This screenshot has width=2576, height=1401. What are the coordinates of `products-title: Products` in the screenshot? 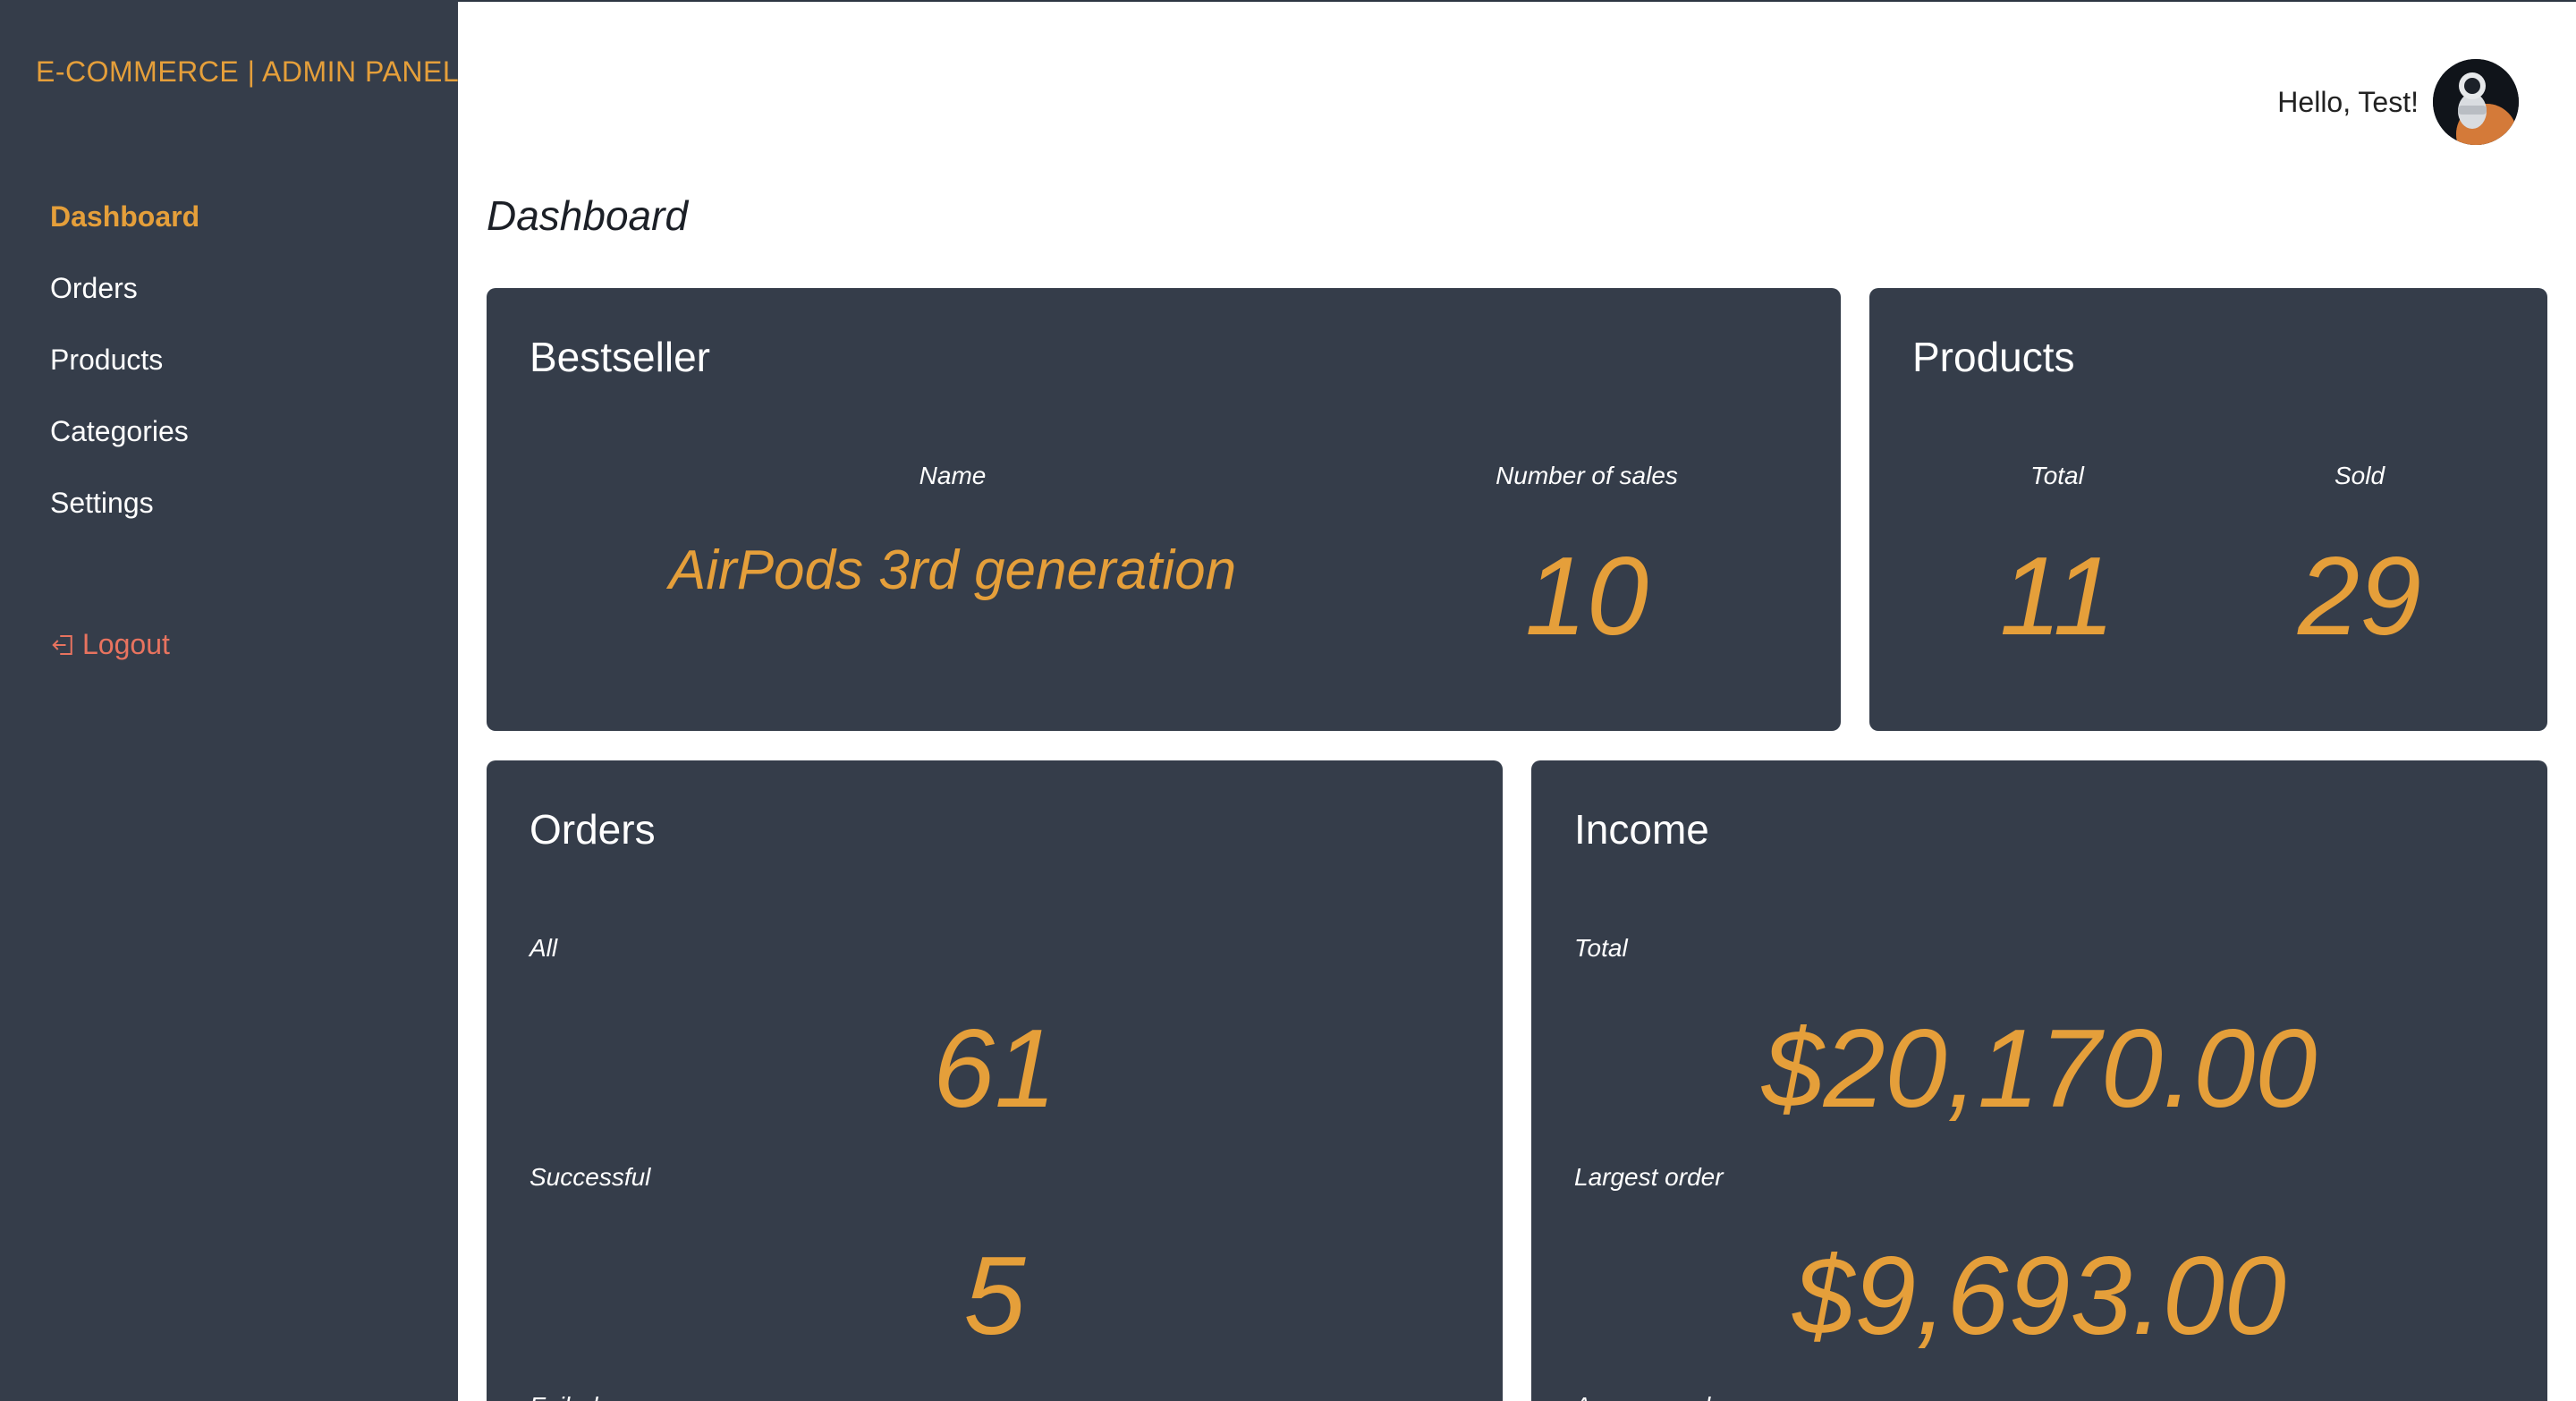 It's located at (1993, 357).